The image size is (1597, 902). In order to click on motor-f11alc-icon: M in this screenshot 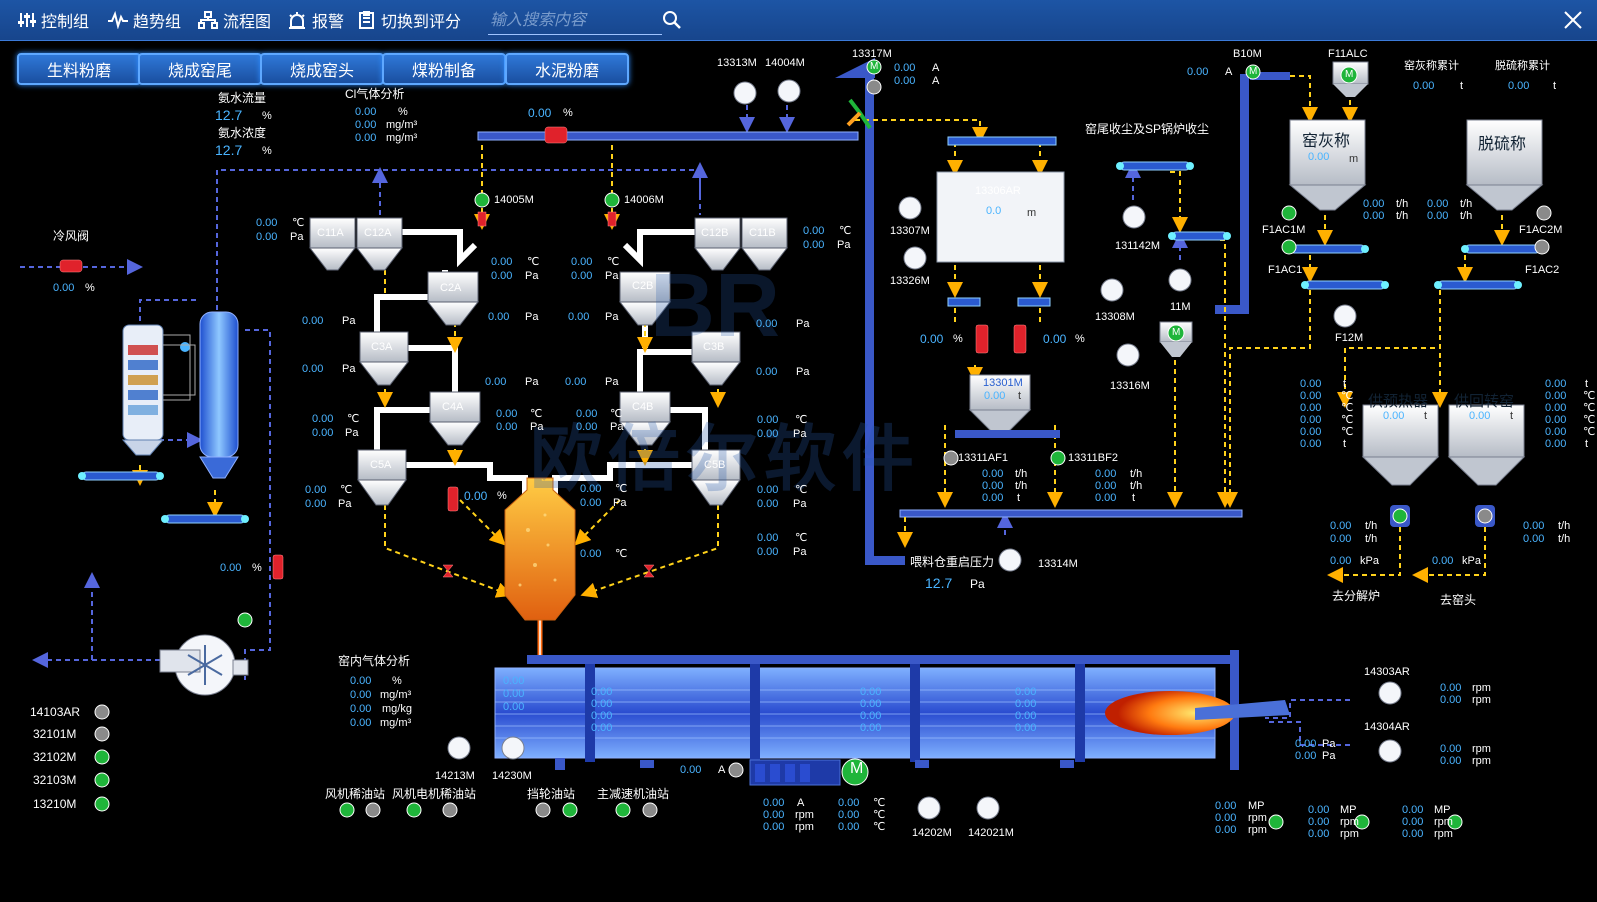, I will do `click(1349, 75)`.